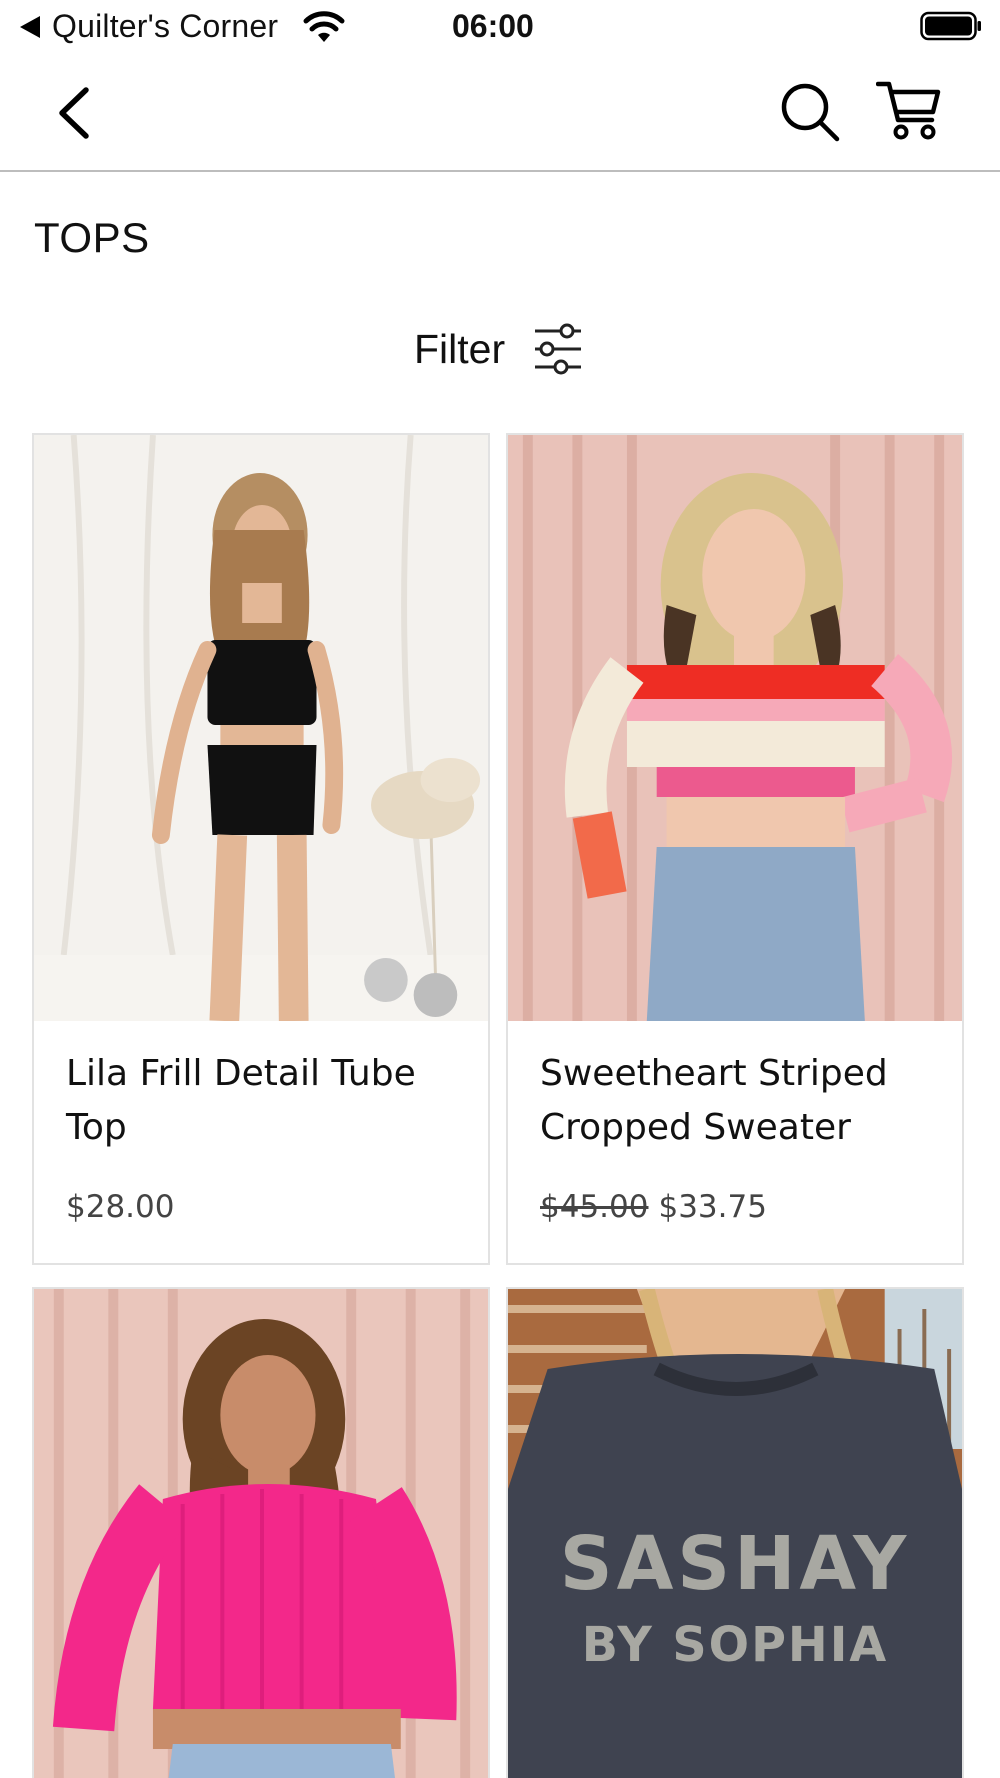 The image size is (1000, 1778). Describe the element at coordinates (735, 1564) in the screenshot. I see `print-line-1: SASHAY` at that location.